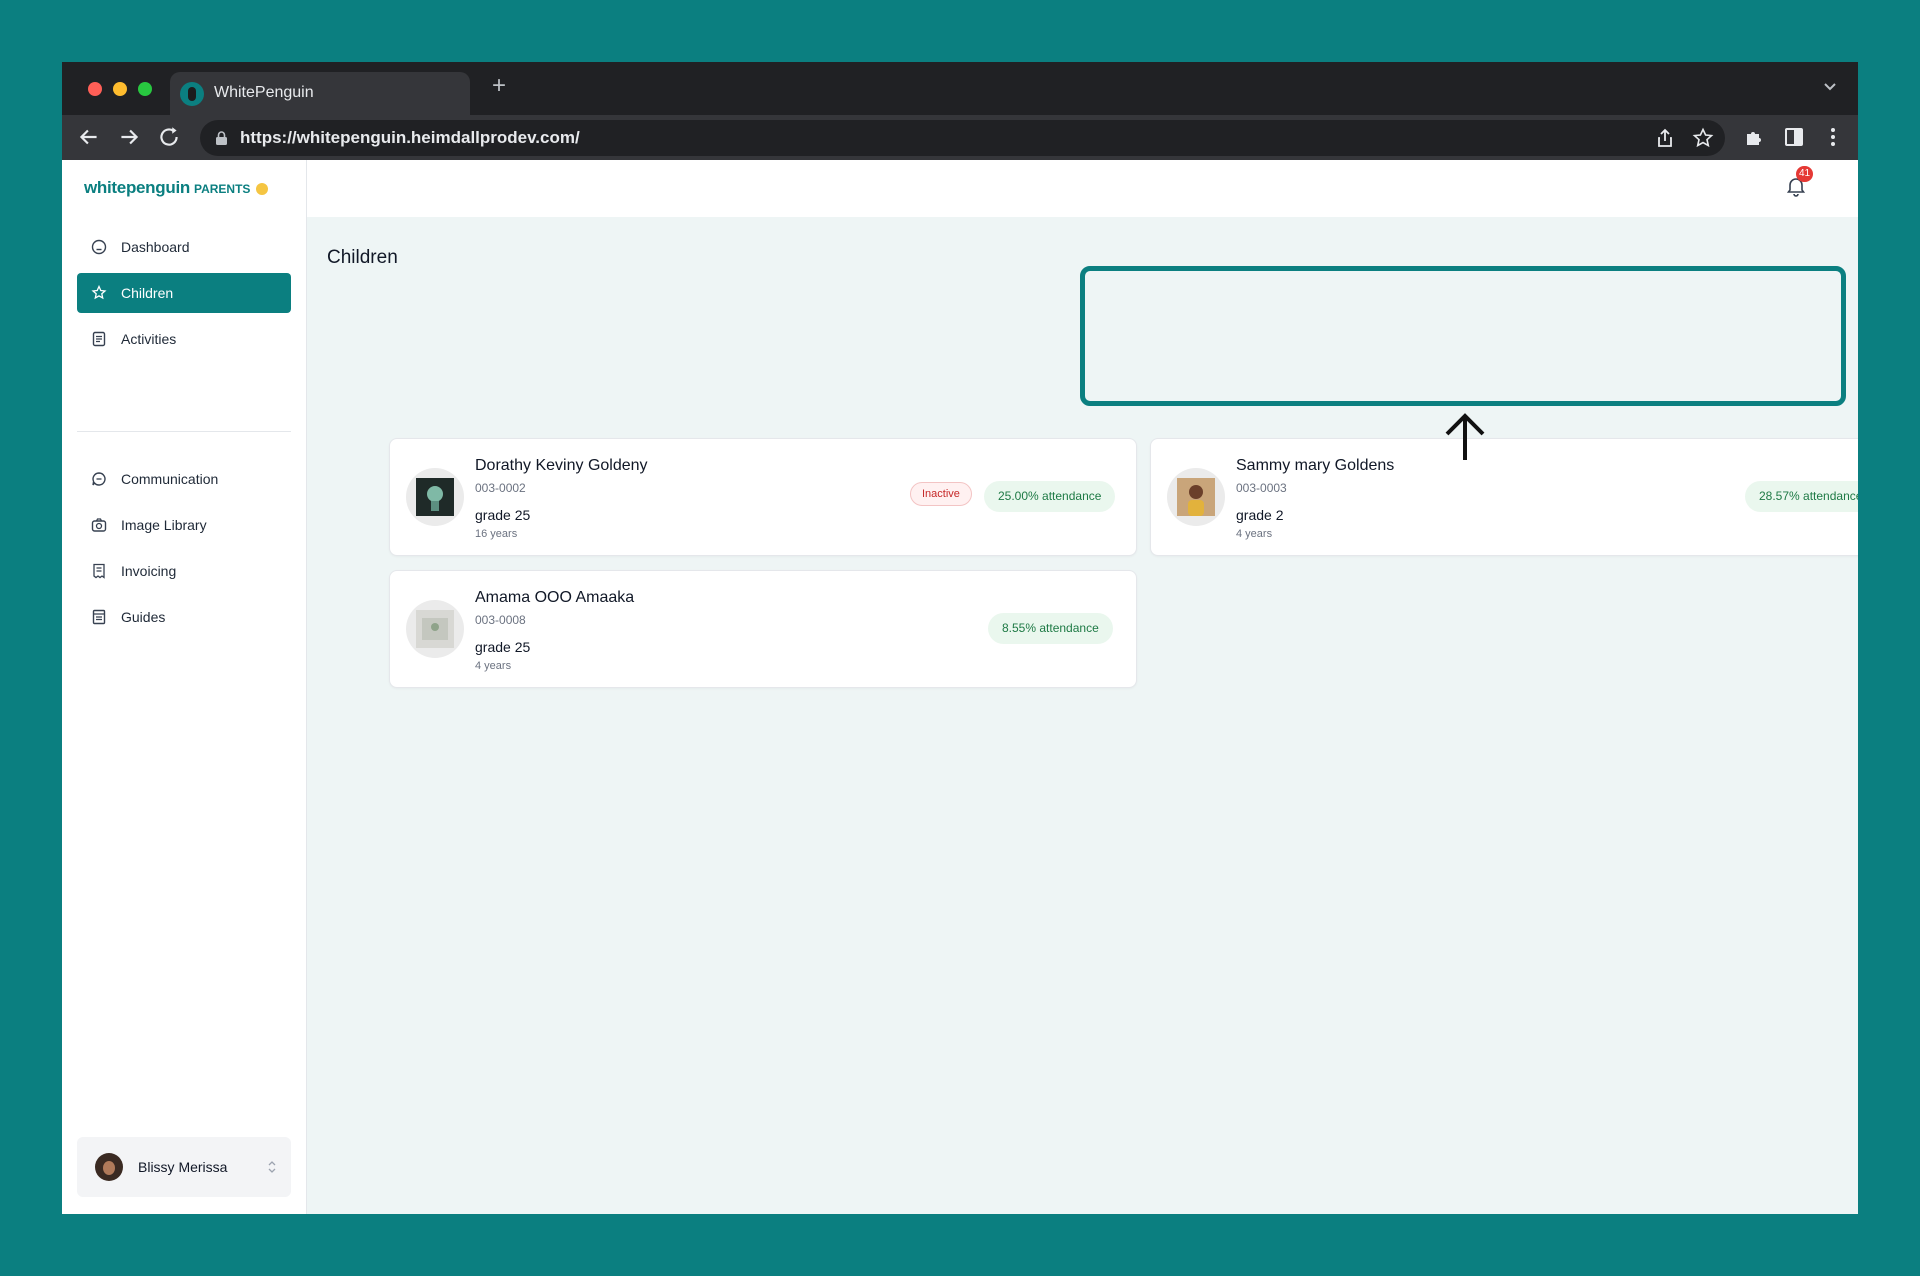  What do you see at coordinates (99, 292) in the screenshot?
I see `children-icon` at bounding box center [99, 292].